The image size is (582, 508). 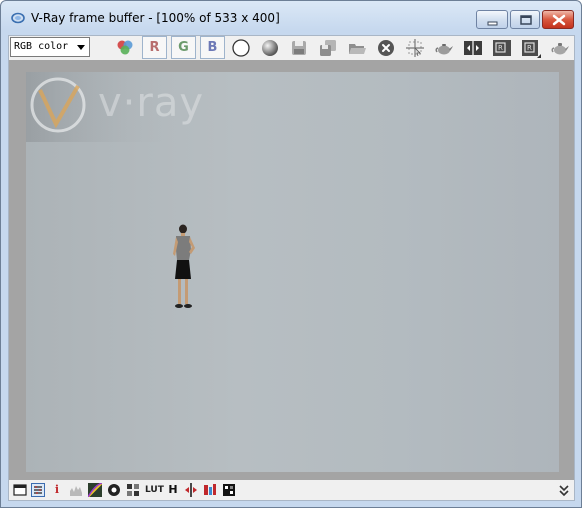 I want to click on close-button, so click(x=558, y=19).